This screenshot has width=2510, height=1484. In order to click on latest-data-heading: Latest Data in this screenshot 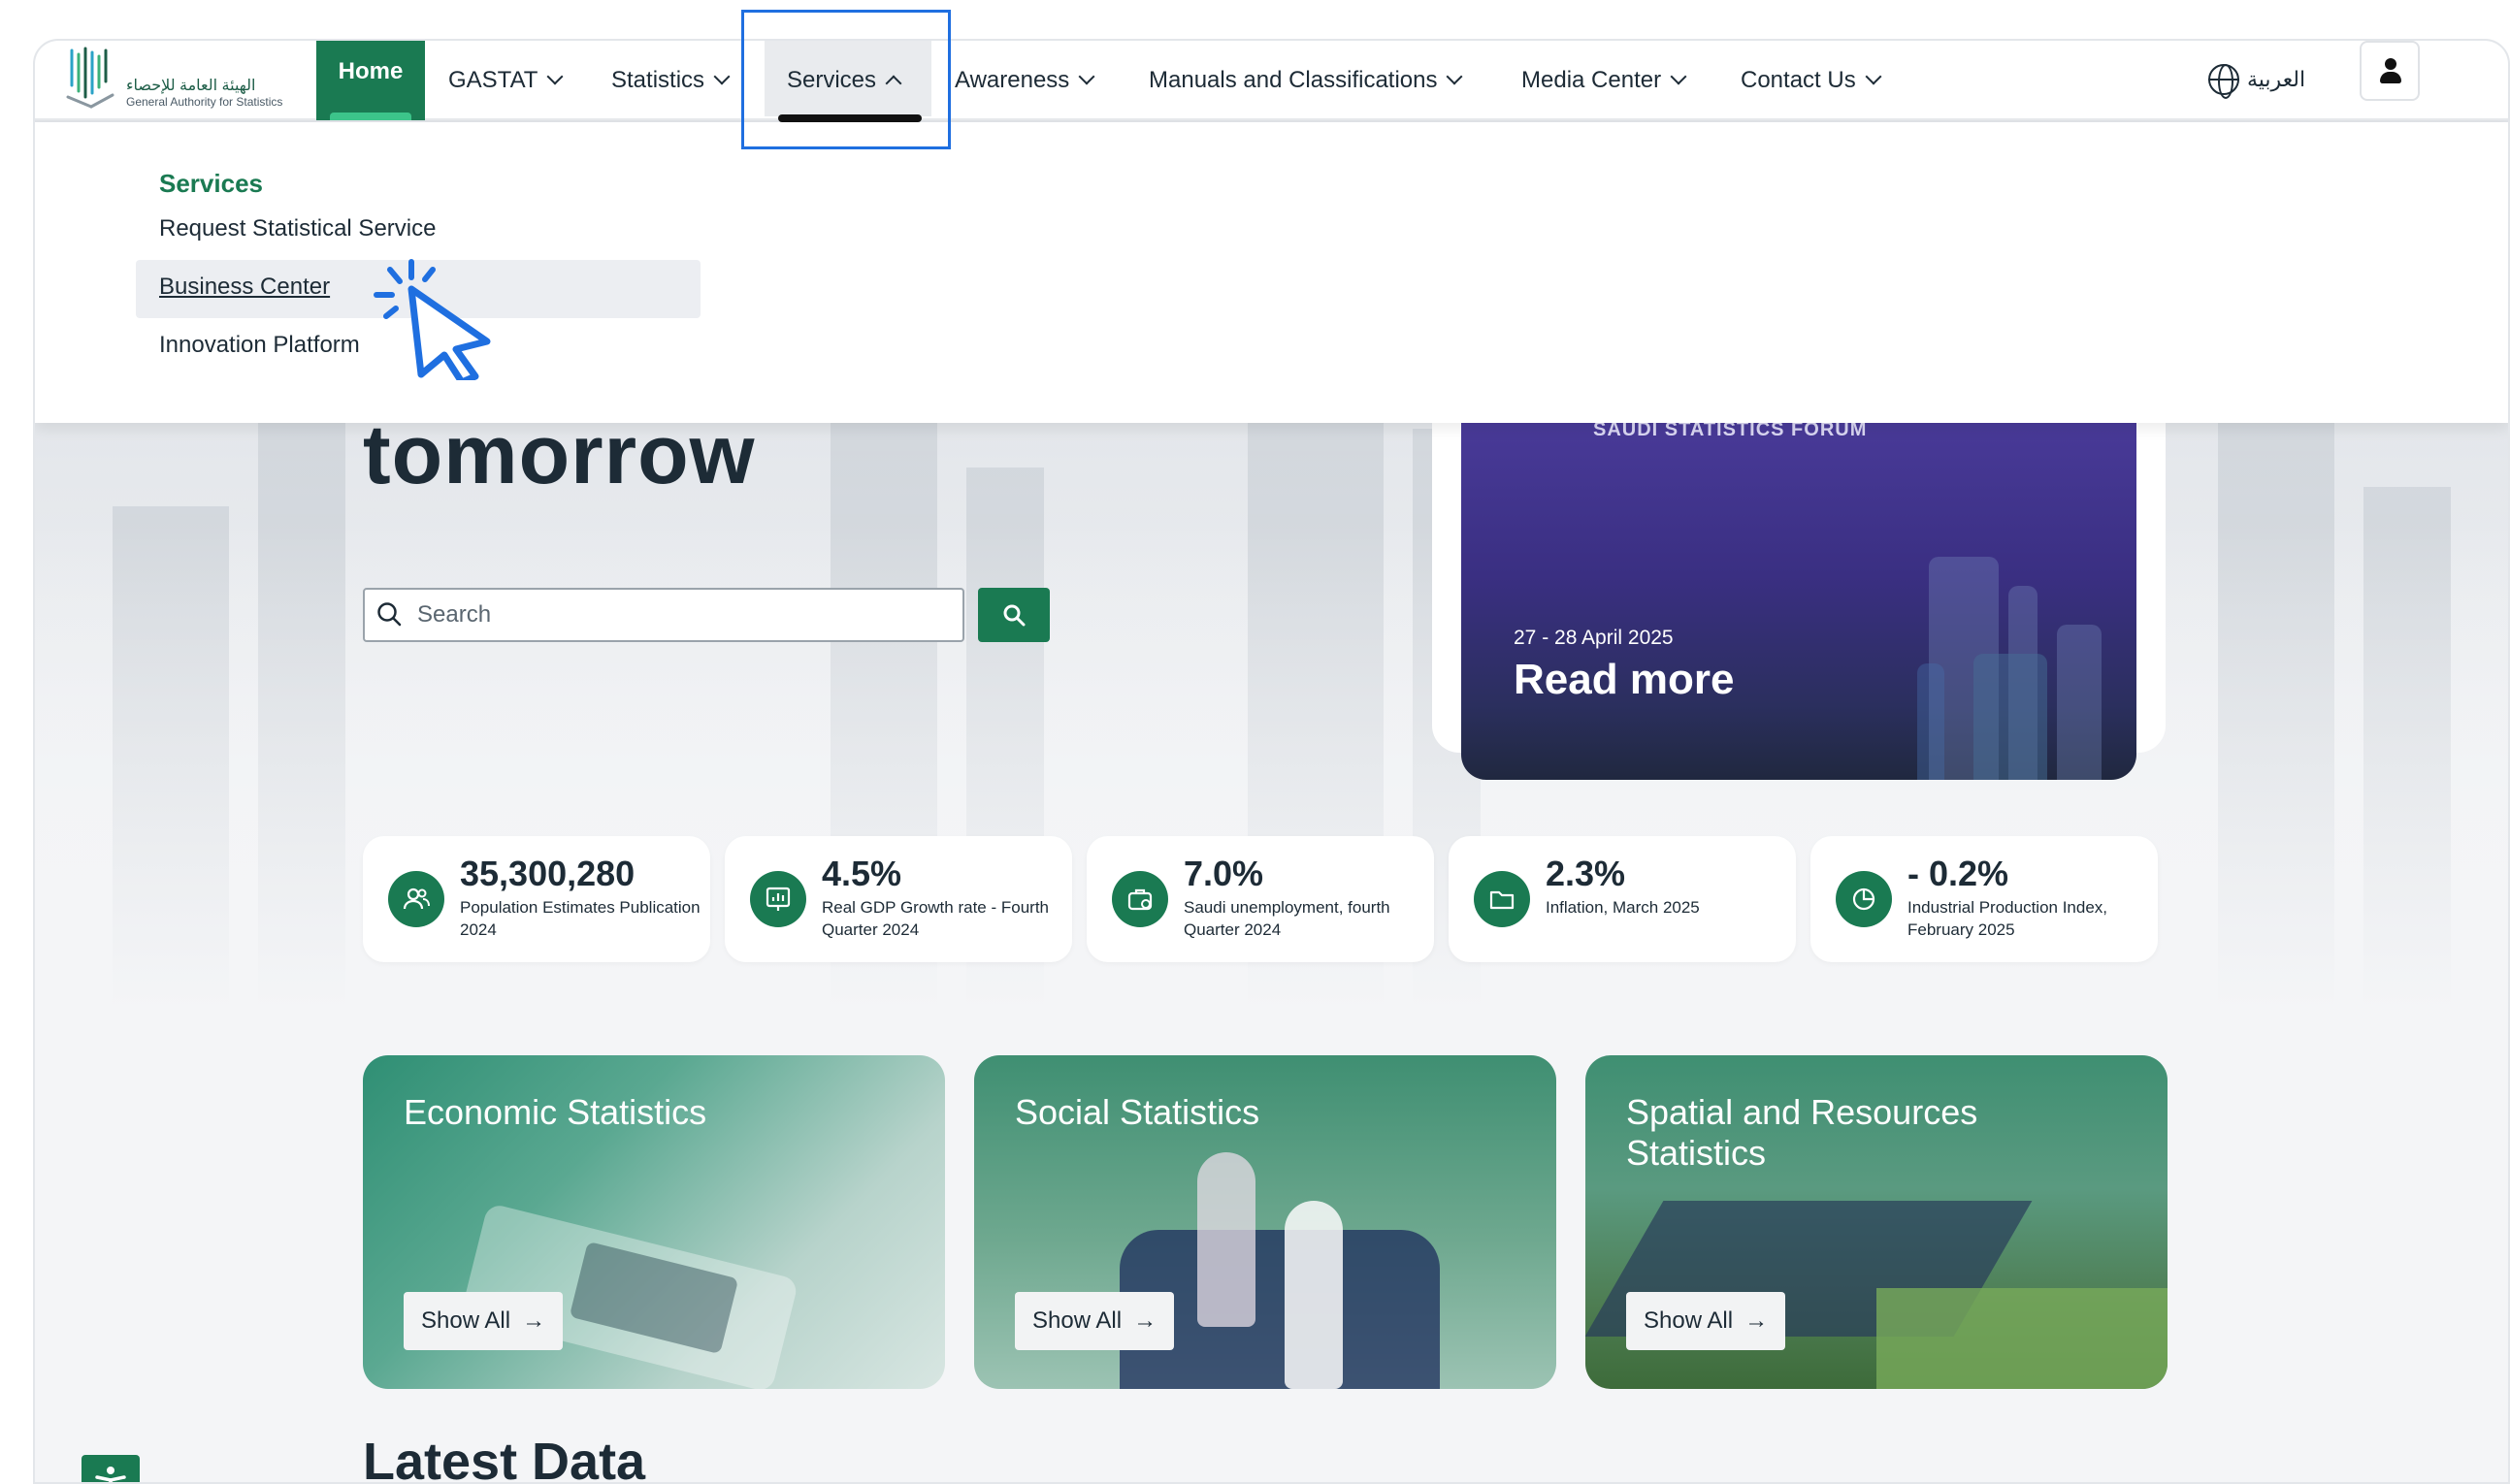, I will do `click(505, 1458)`.